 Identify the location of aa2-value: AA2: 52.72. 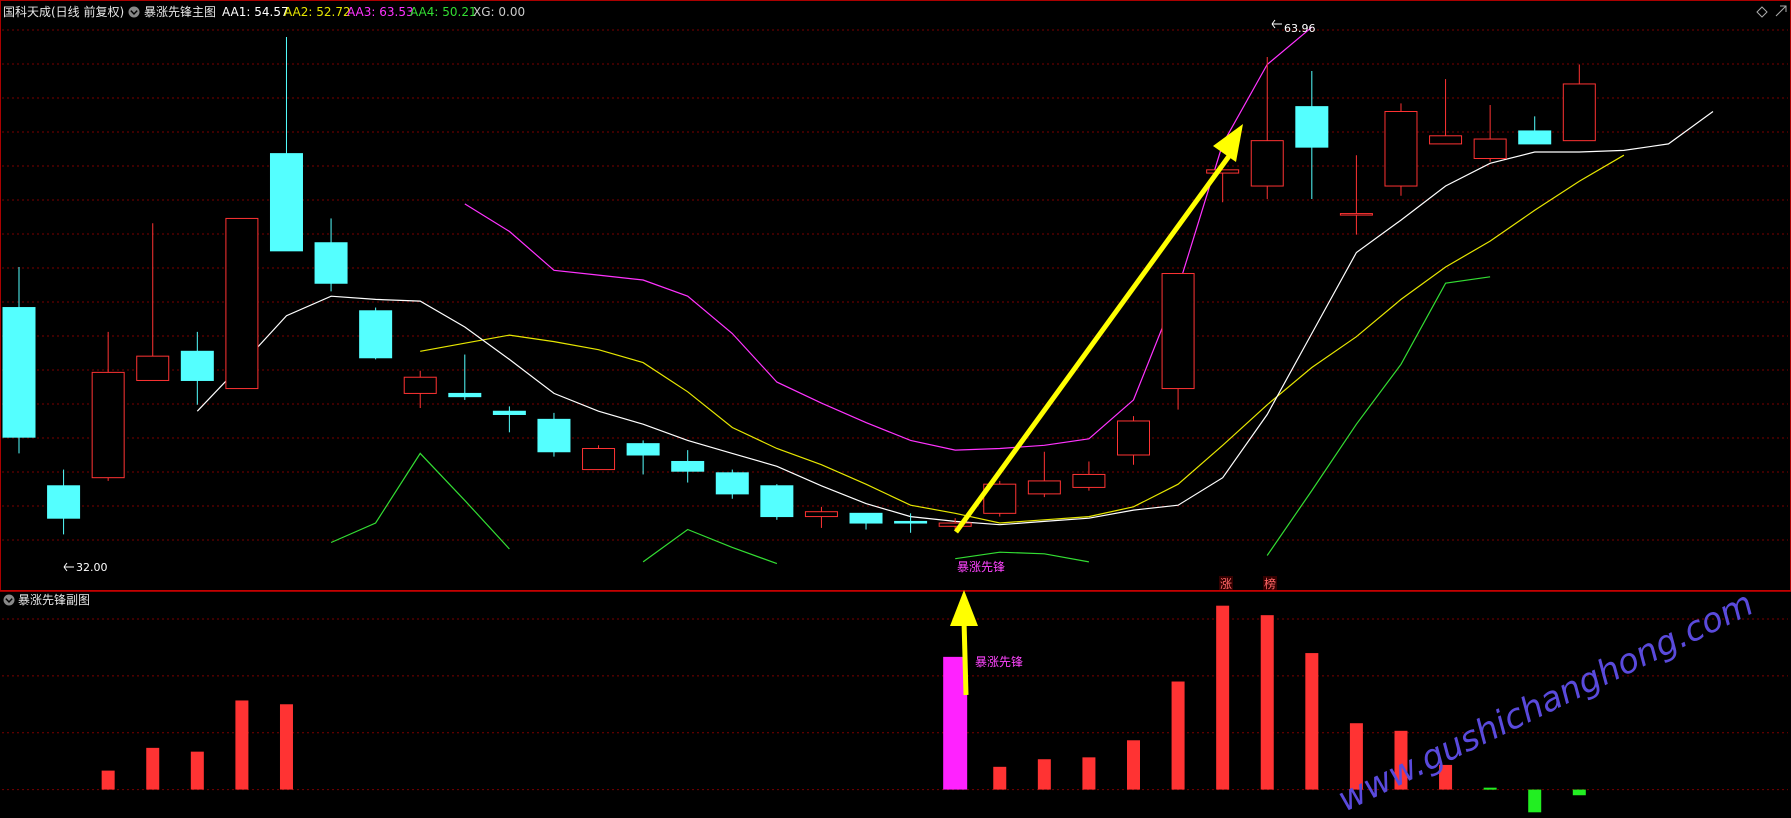
(317, 12).